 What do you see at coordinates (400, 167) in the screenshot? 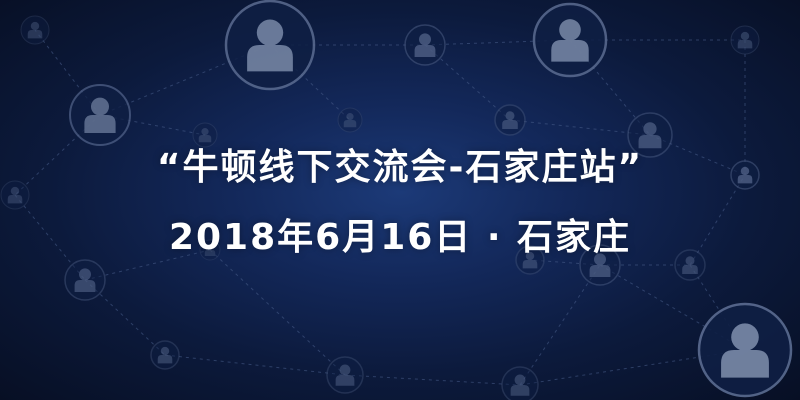
I see `event-title: “牛顿线下交流会-石家庄站”` at bounding box center [400, 167].